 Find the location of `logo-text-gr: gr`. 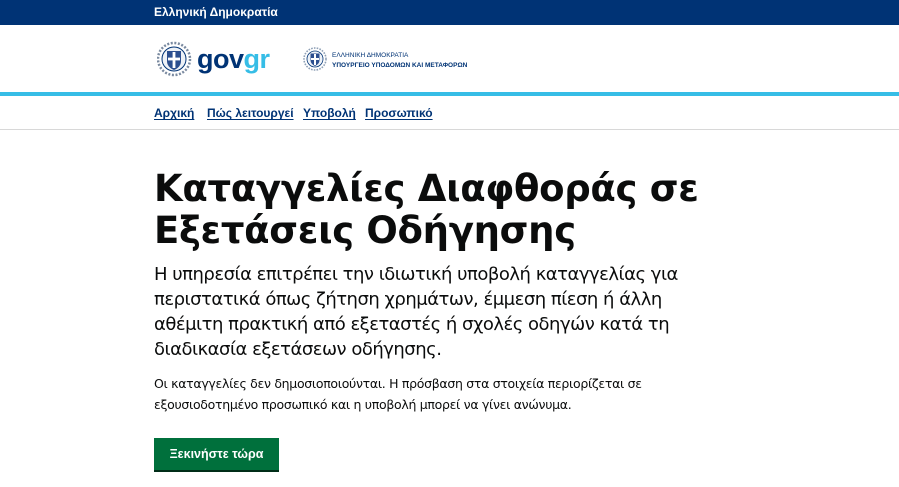

logo-text-gr: gr is located at coordinates (257, 59).